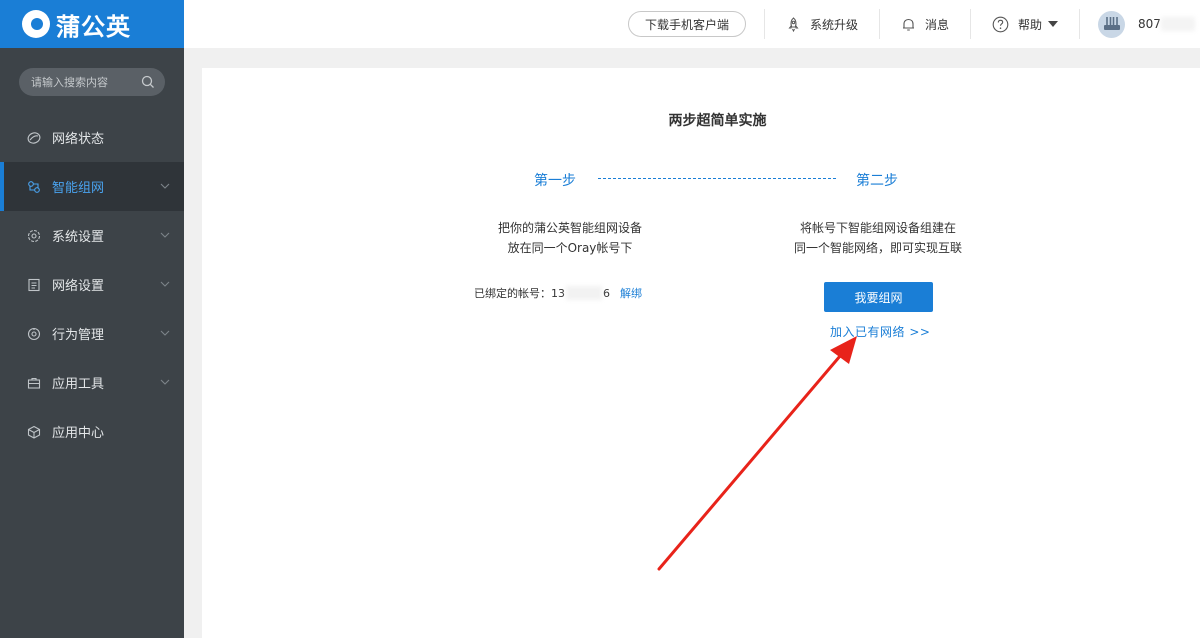  What do you see at coordinates (569, 228) in the screenshot?
I see `step1-line1: 把你的蒲公英智能组网设备` at bounding box center [569, 228].